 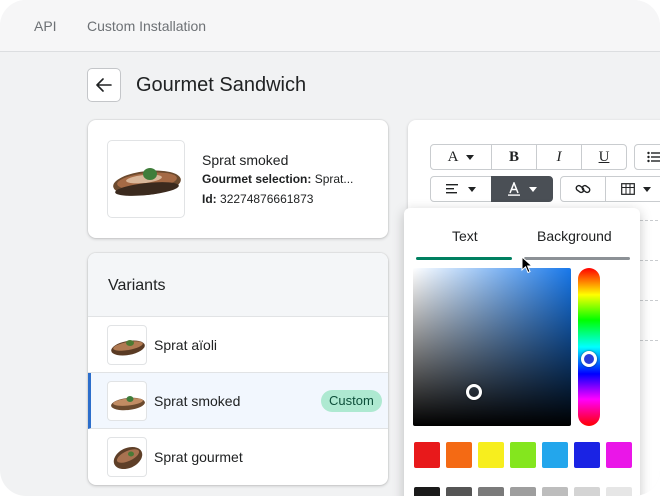 I want to click on hue-slider, so click(x=589, y=347).